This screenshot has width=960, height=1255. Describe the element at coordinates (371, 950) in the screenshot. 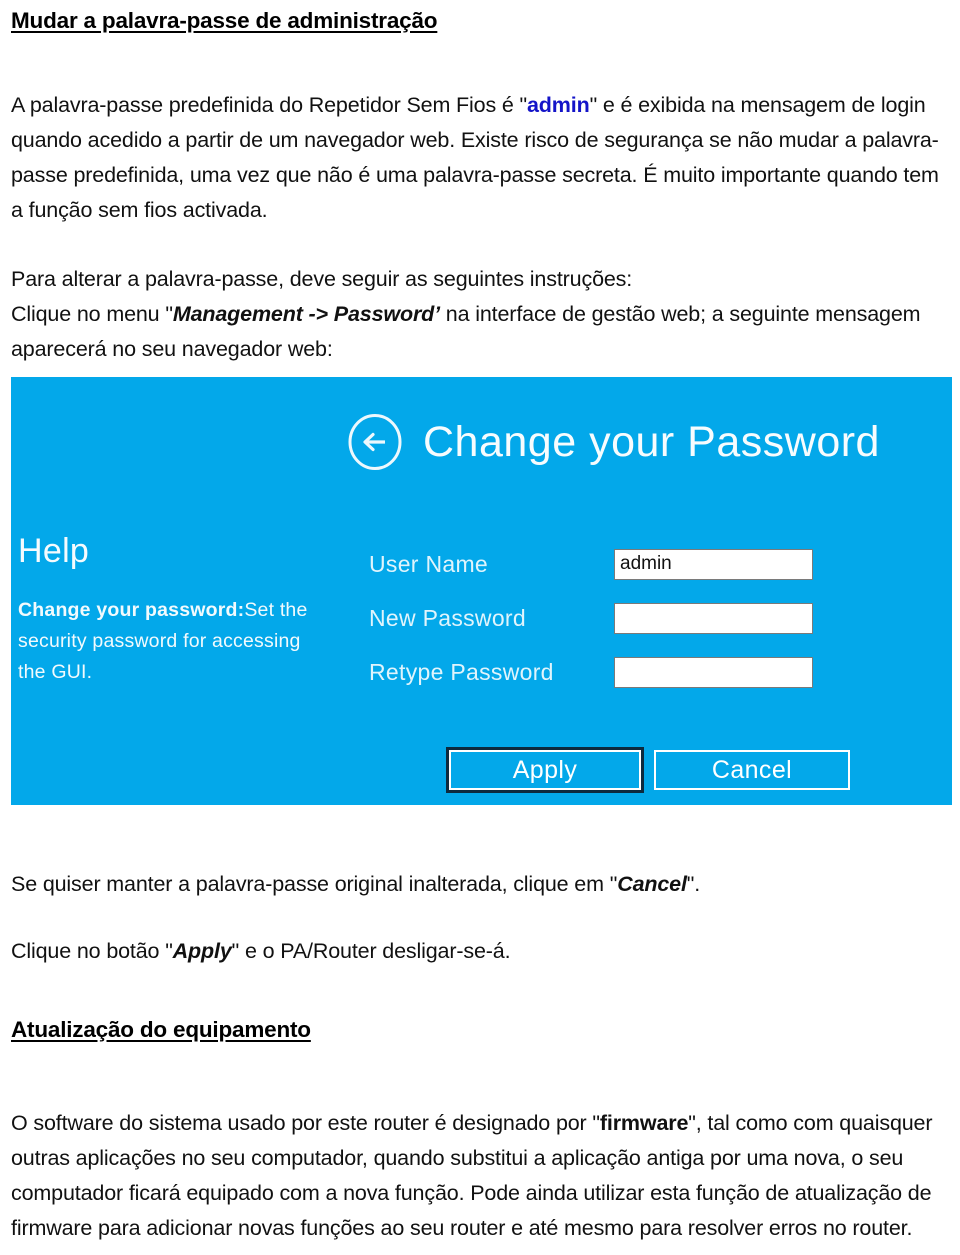

I see `apply-note-after: " e o PA/Router desligar-se-á.` at that location.